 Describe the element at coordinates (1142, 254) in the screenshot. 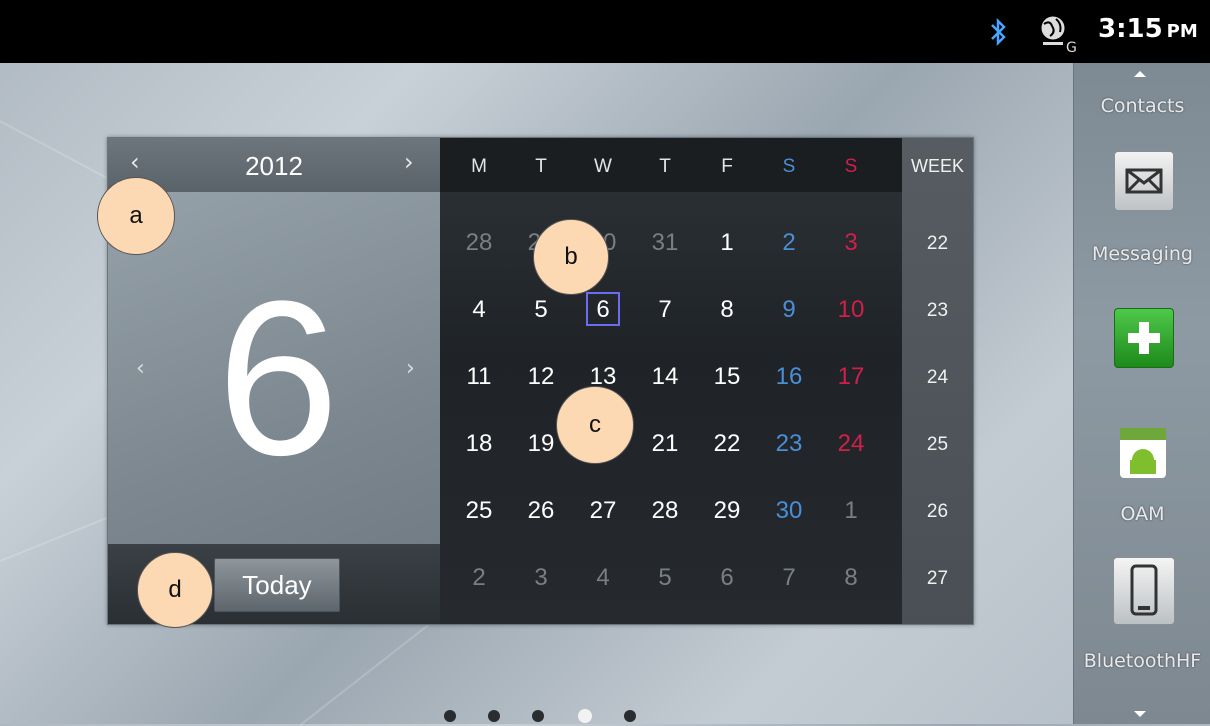

I see `dock-label-messaging: Messaging` at that location.